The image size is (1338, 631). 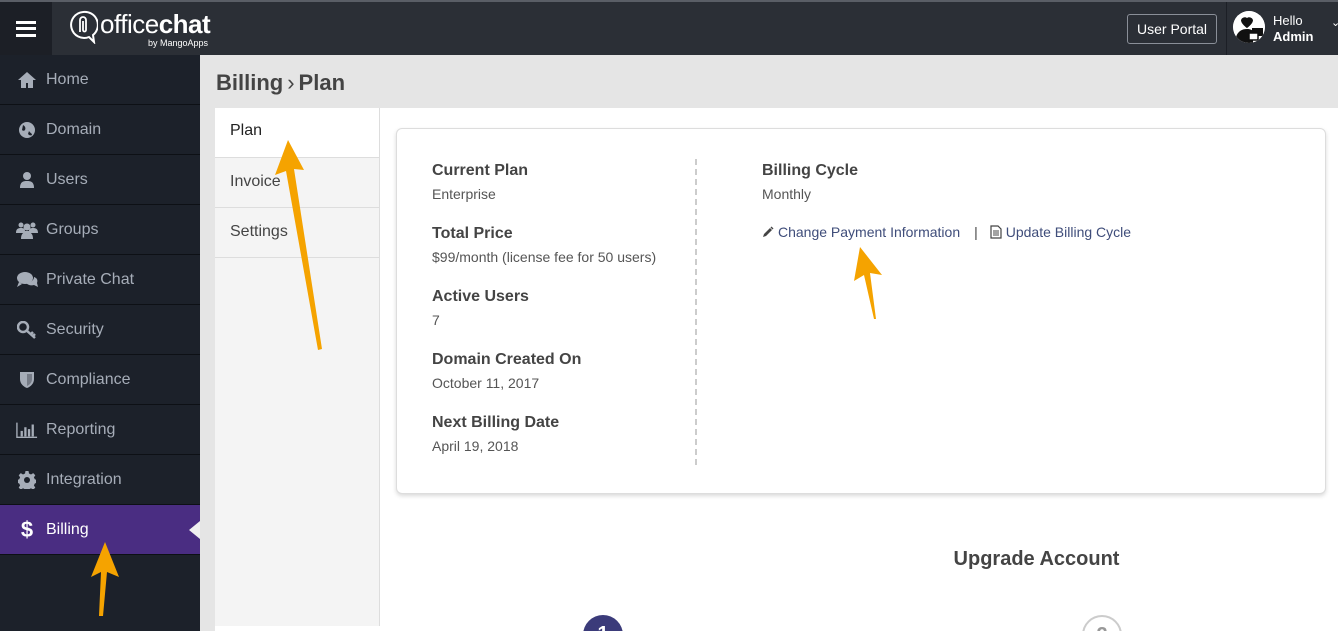 I want to click on user-greeting: Hello Admin, so click(x=1293, y=28).